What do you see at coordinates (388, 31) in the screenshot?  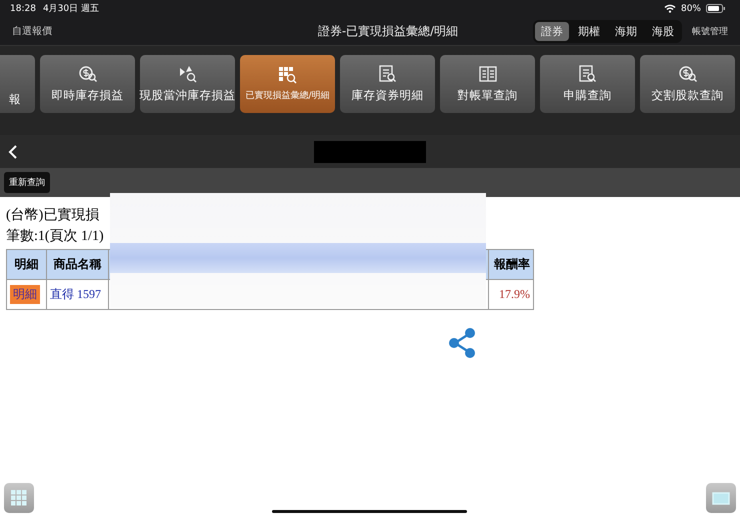 I see `screen-title: 證券-已實現損益彙總/明細` at bounding box center [388, 31].